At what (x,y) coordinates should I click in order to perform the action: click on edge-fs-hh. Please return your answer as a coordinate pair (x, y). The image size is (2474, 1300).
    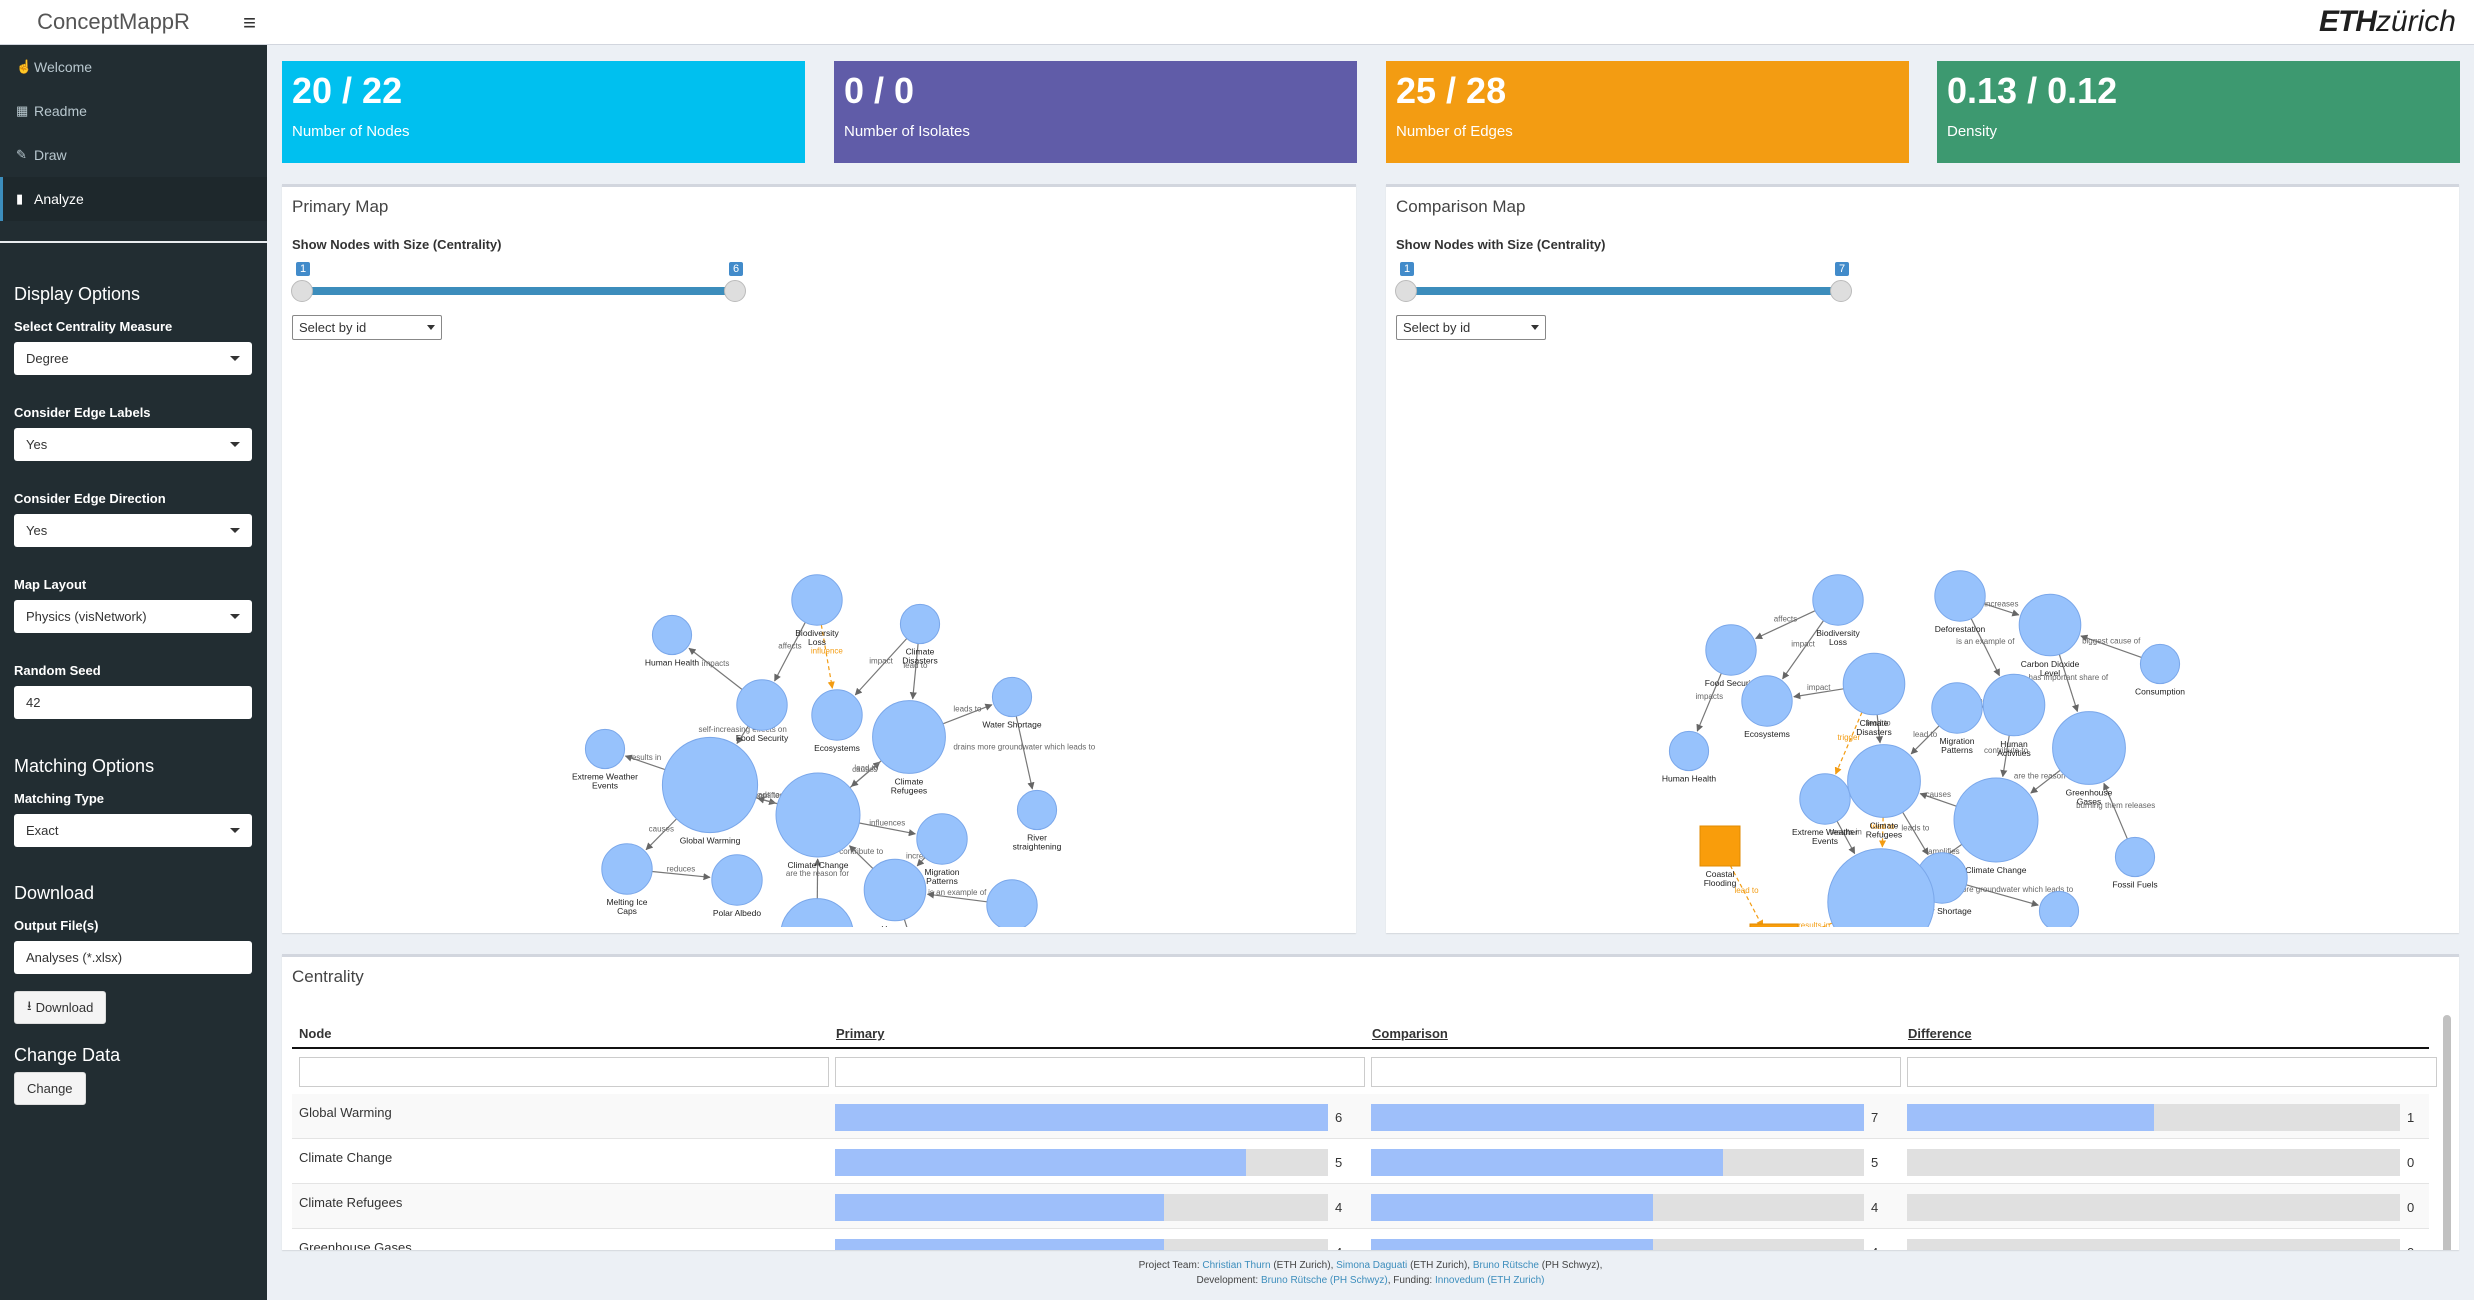
    Looking at the image, I should click on (715, 669).